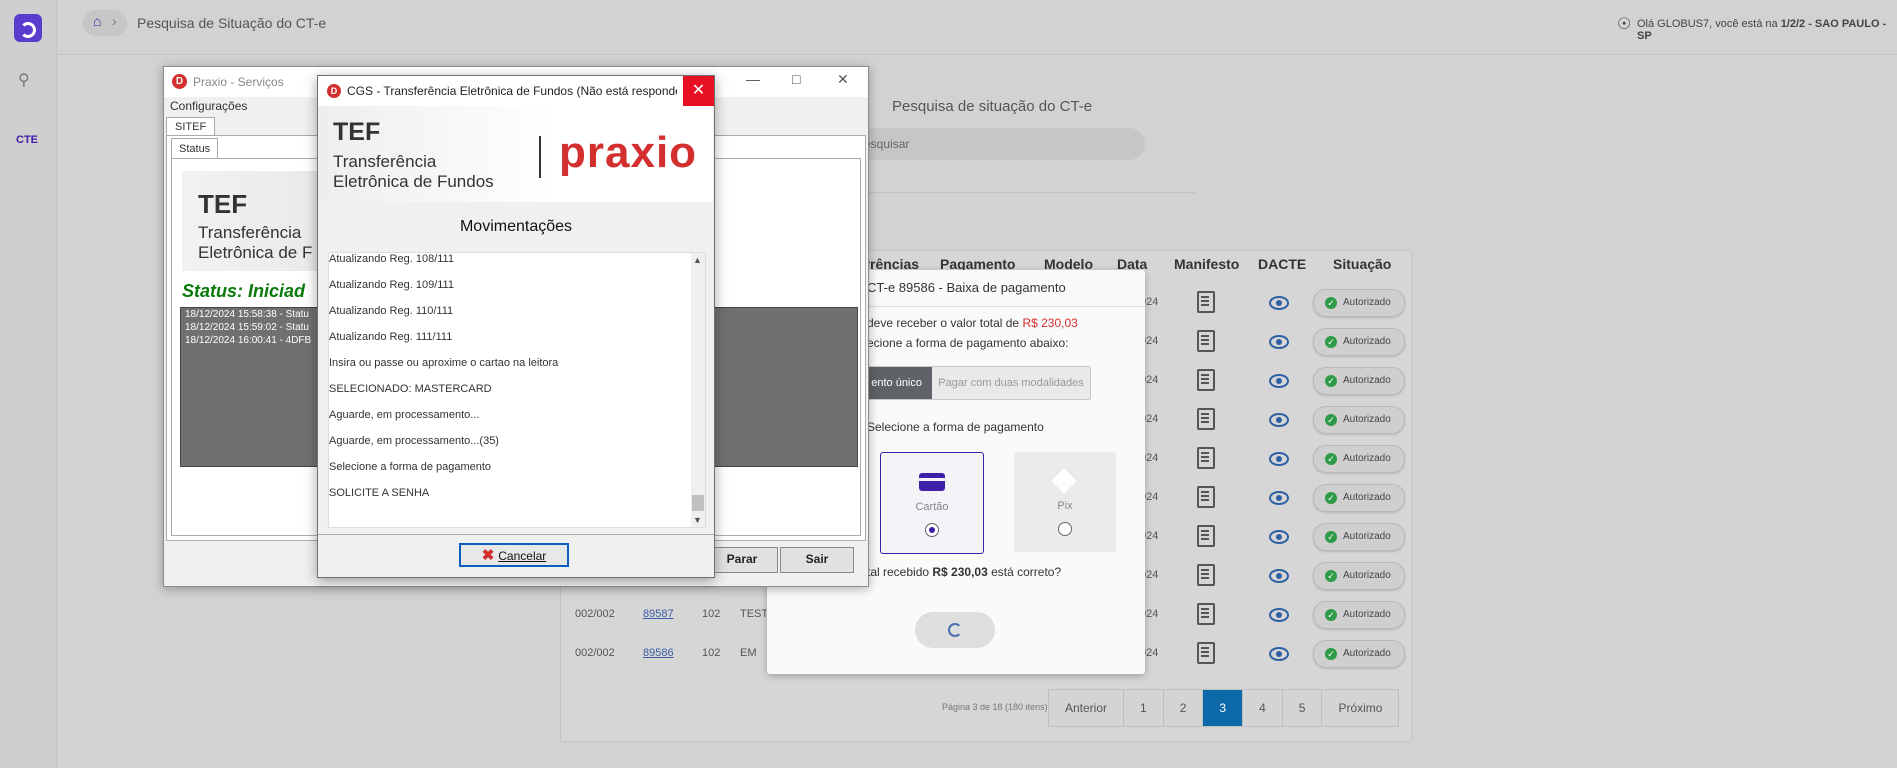 This screenshot has width=1897, height=768. Describe the element at coordinates (698, 503) in the screenshot. I see `scroll-thumb` at that location.